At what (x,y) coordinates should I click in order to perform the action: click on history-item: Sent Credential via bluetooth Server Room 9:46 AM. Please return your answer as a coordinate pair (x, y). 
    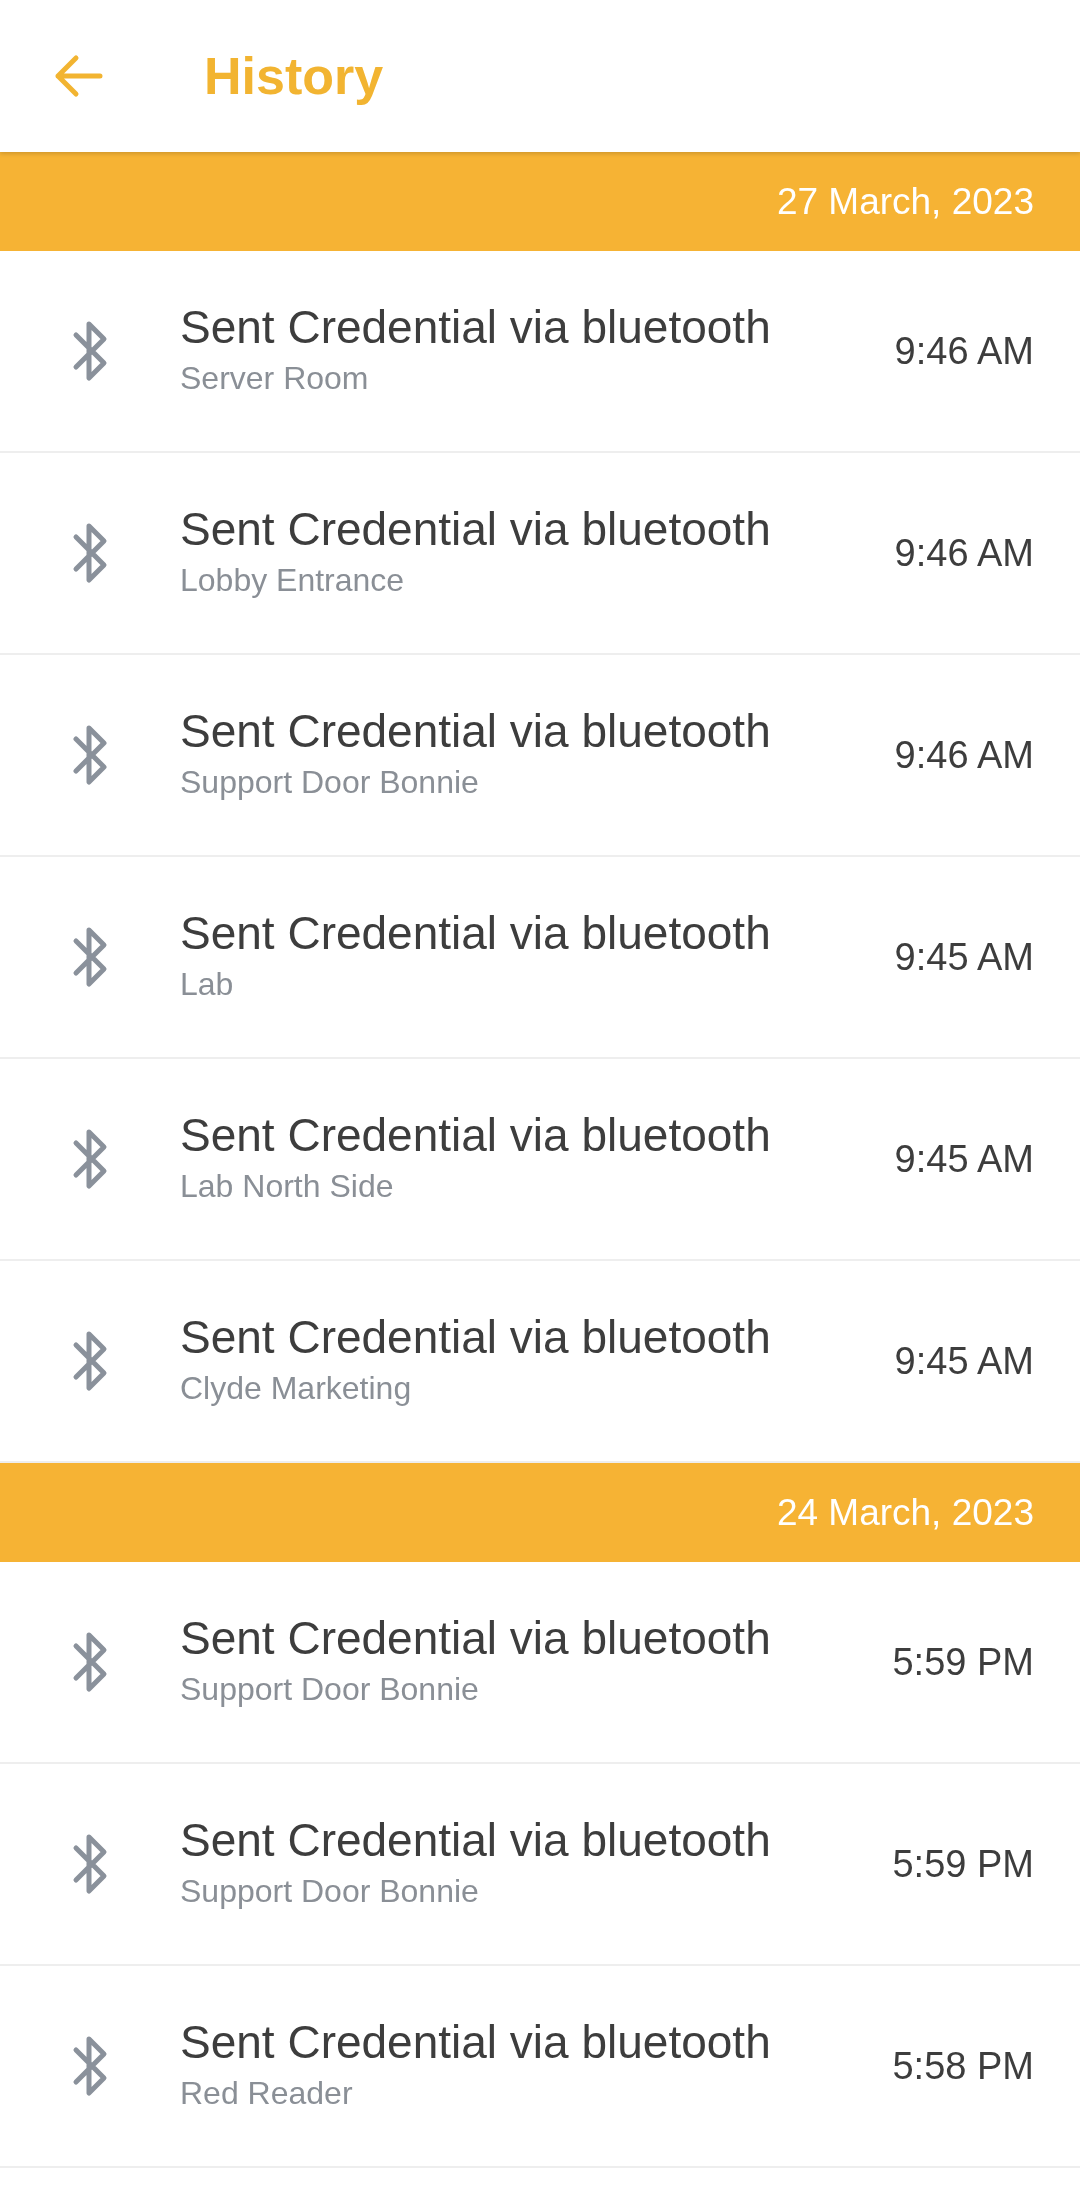
    Looking at the image, I should click on (540, 352).